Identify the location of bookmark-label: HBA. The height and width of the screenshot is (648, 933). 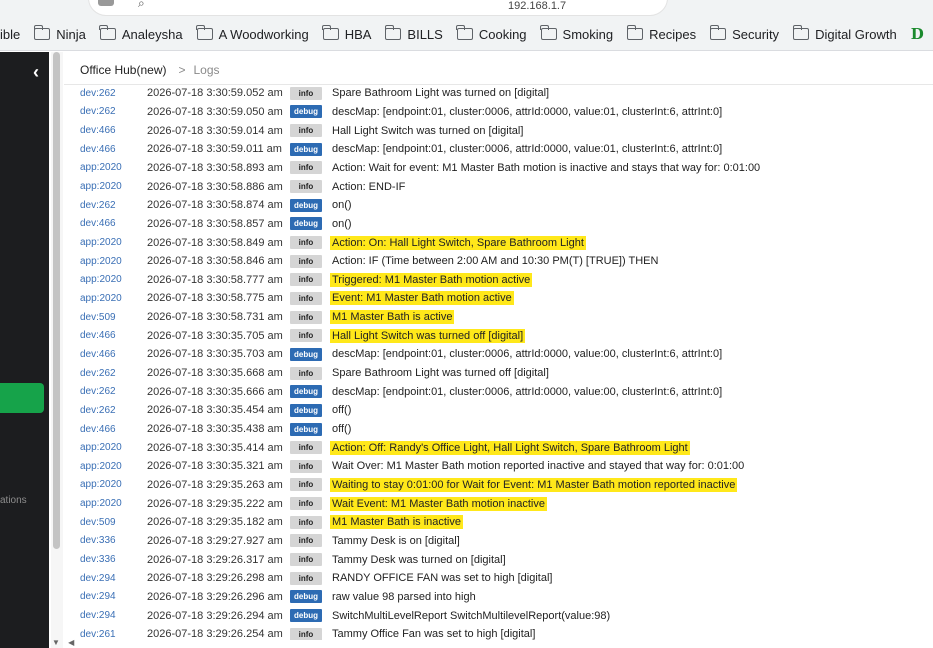
(358, 34).